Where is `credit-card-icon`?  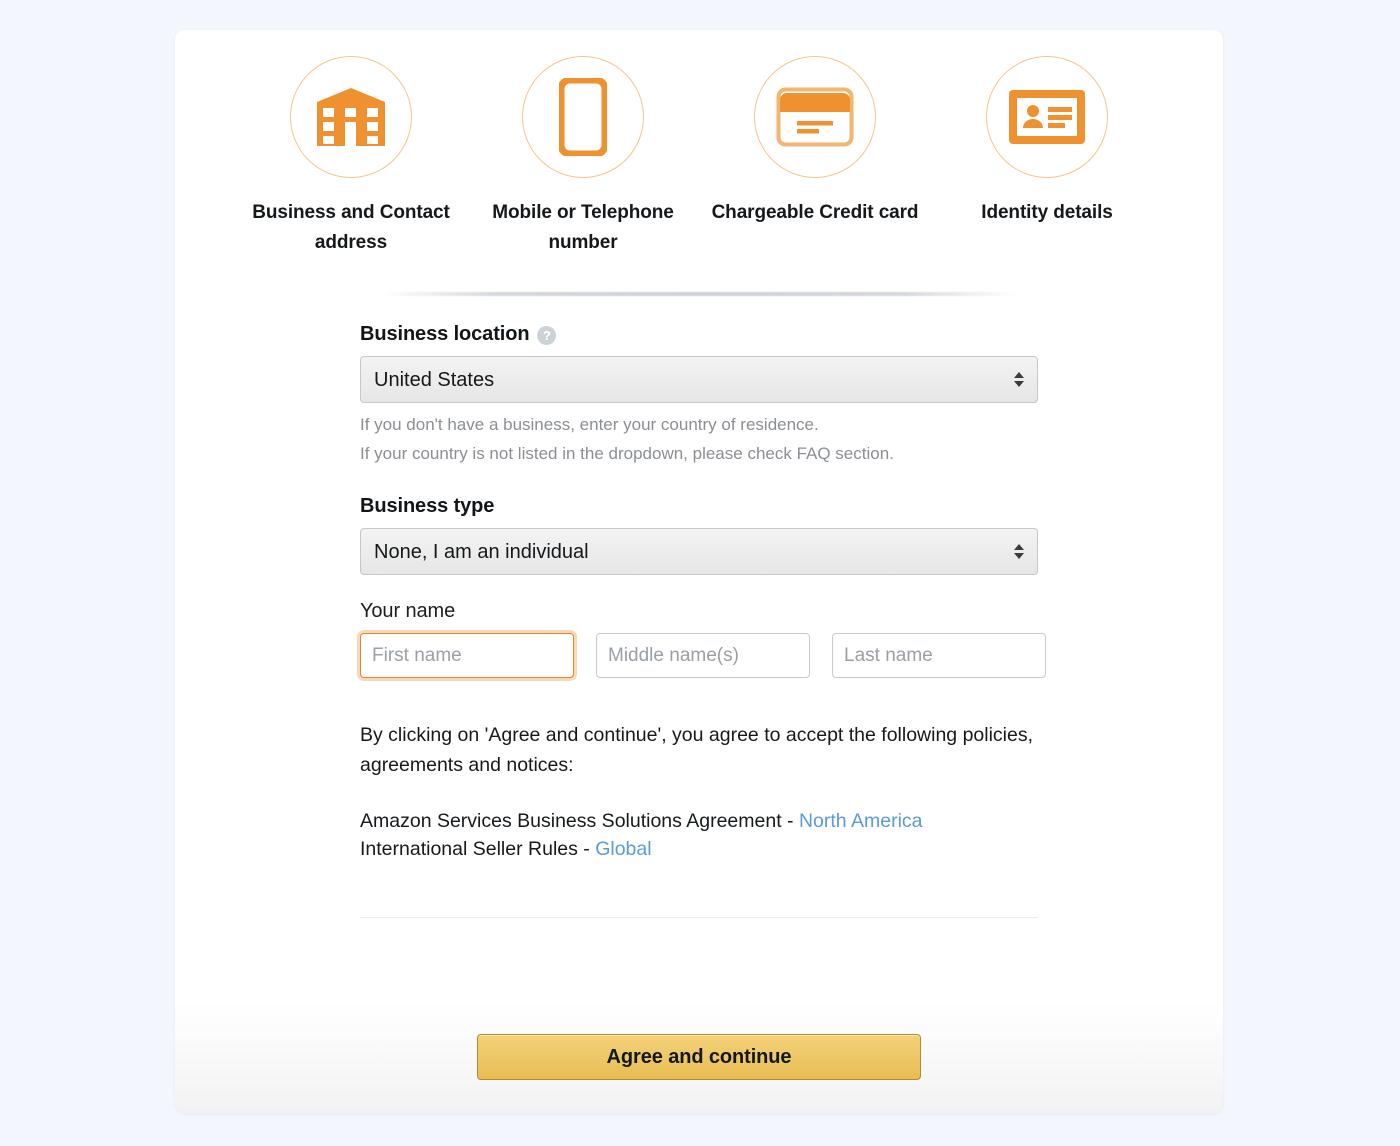 credit-card-icon is located at coordinates (815, 117).